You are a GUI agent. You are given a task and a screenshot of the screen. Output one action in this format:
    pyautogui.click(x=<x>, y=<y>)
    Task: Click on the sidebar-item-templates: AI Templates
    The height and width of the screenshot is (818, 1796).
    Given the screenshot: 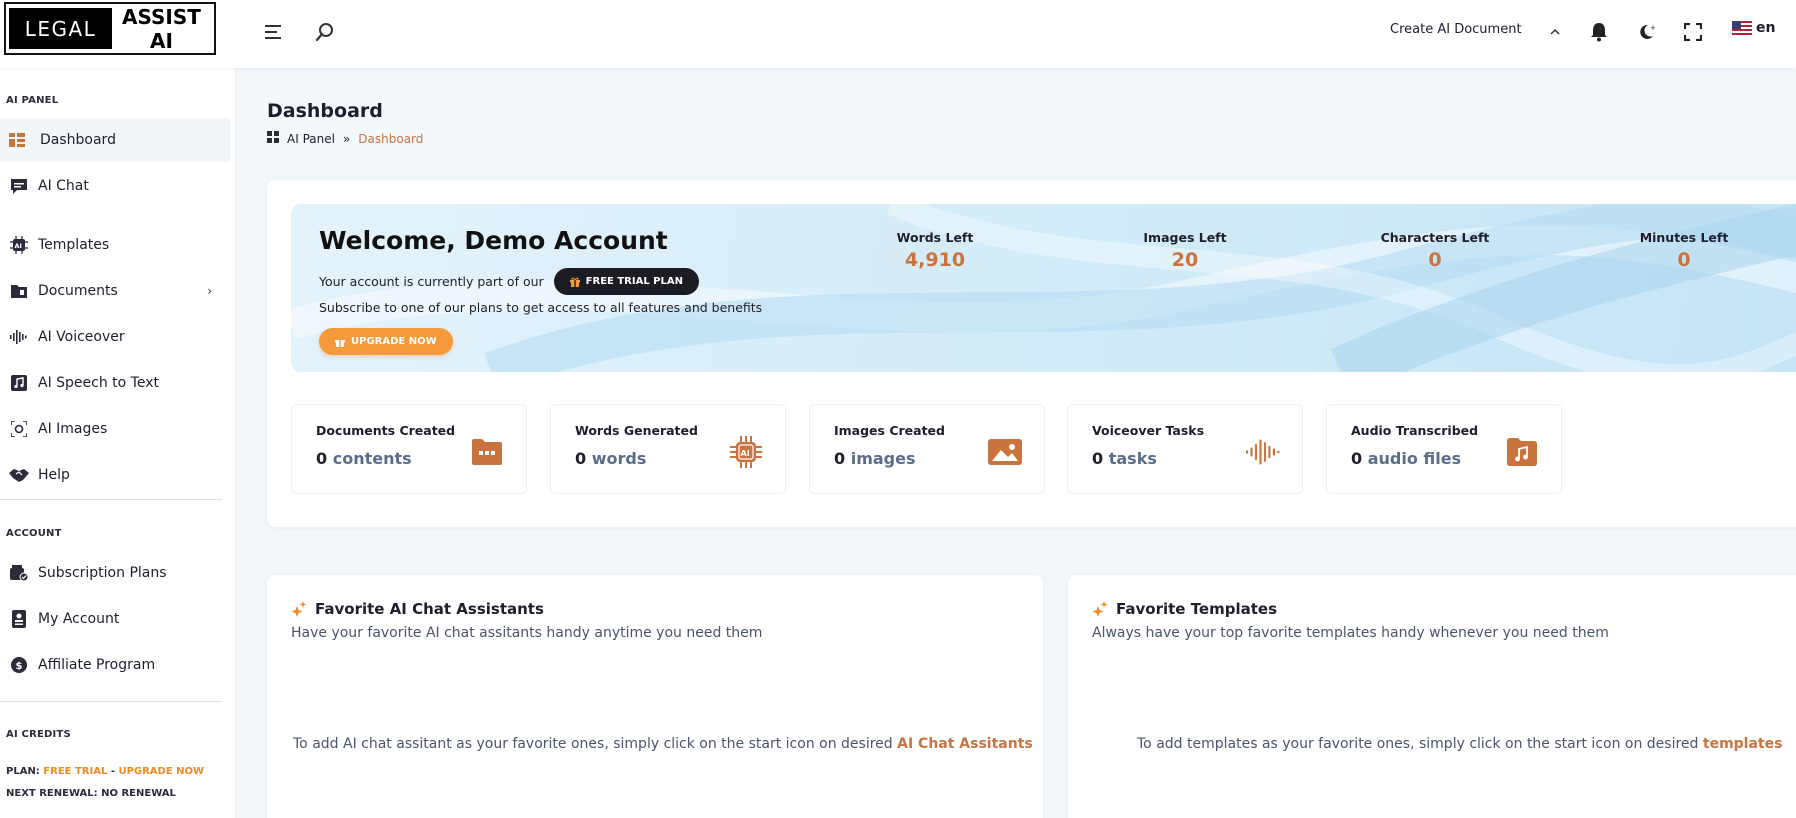 What is the action you would take?
    pyautogui.click(x=115, y=245)
    